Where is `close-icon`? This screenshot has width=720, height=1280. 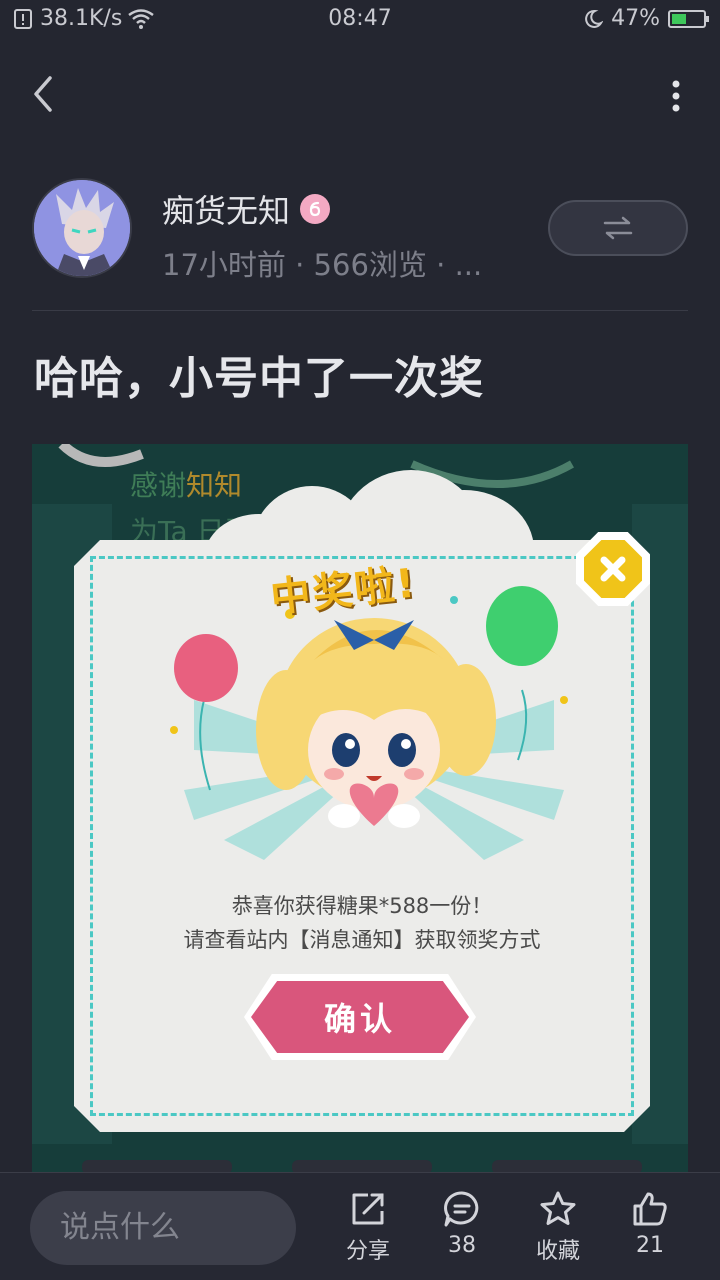
close-icon is located at coordinates (613, 569).